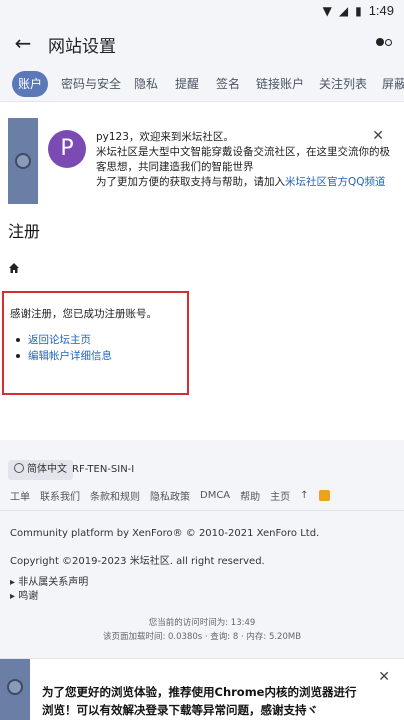 The width and height of the screenshot is (404, 720). Describe the element at coordinates (14, 268) in the screenshot. I see `home-icon` at that location.